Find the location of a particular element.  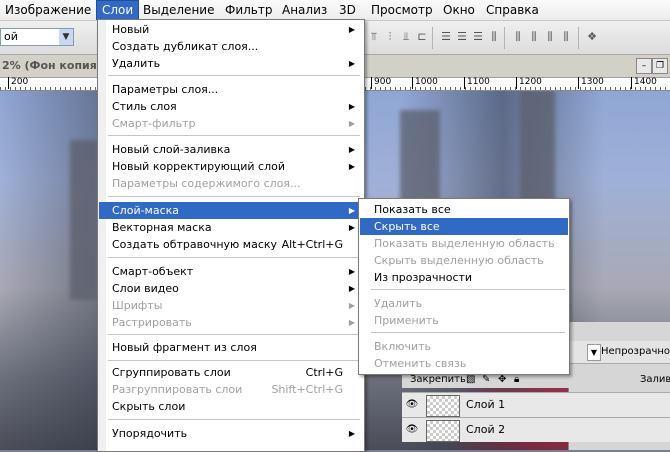

menu-item-hide-layers: Скрыть слои is located at coordinates (231, 406).